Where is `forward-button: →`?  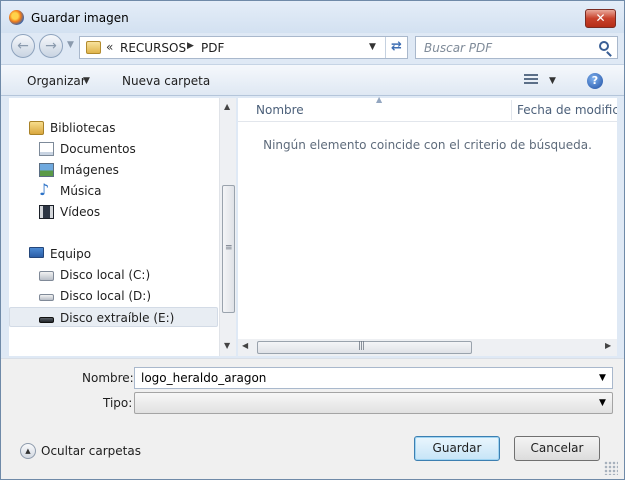 forward-button: → is located at coordinates (51, 46).